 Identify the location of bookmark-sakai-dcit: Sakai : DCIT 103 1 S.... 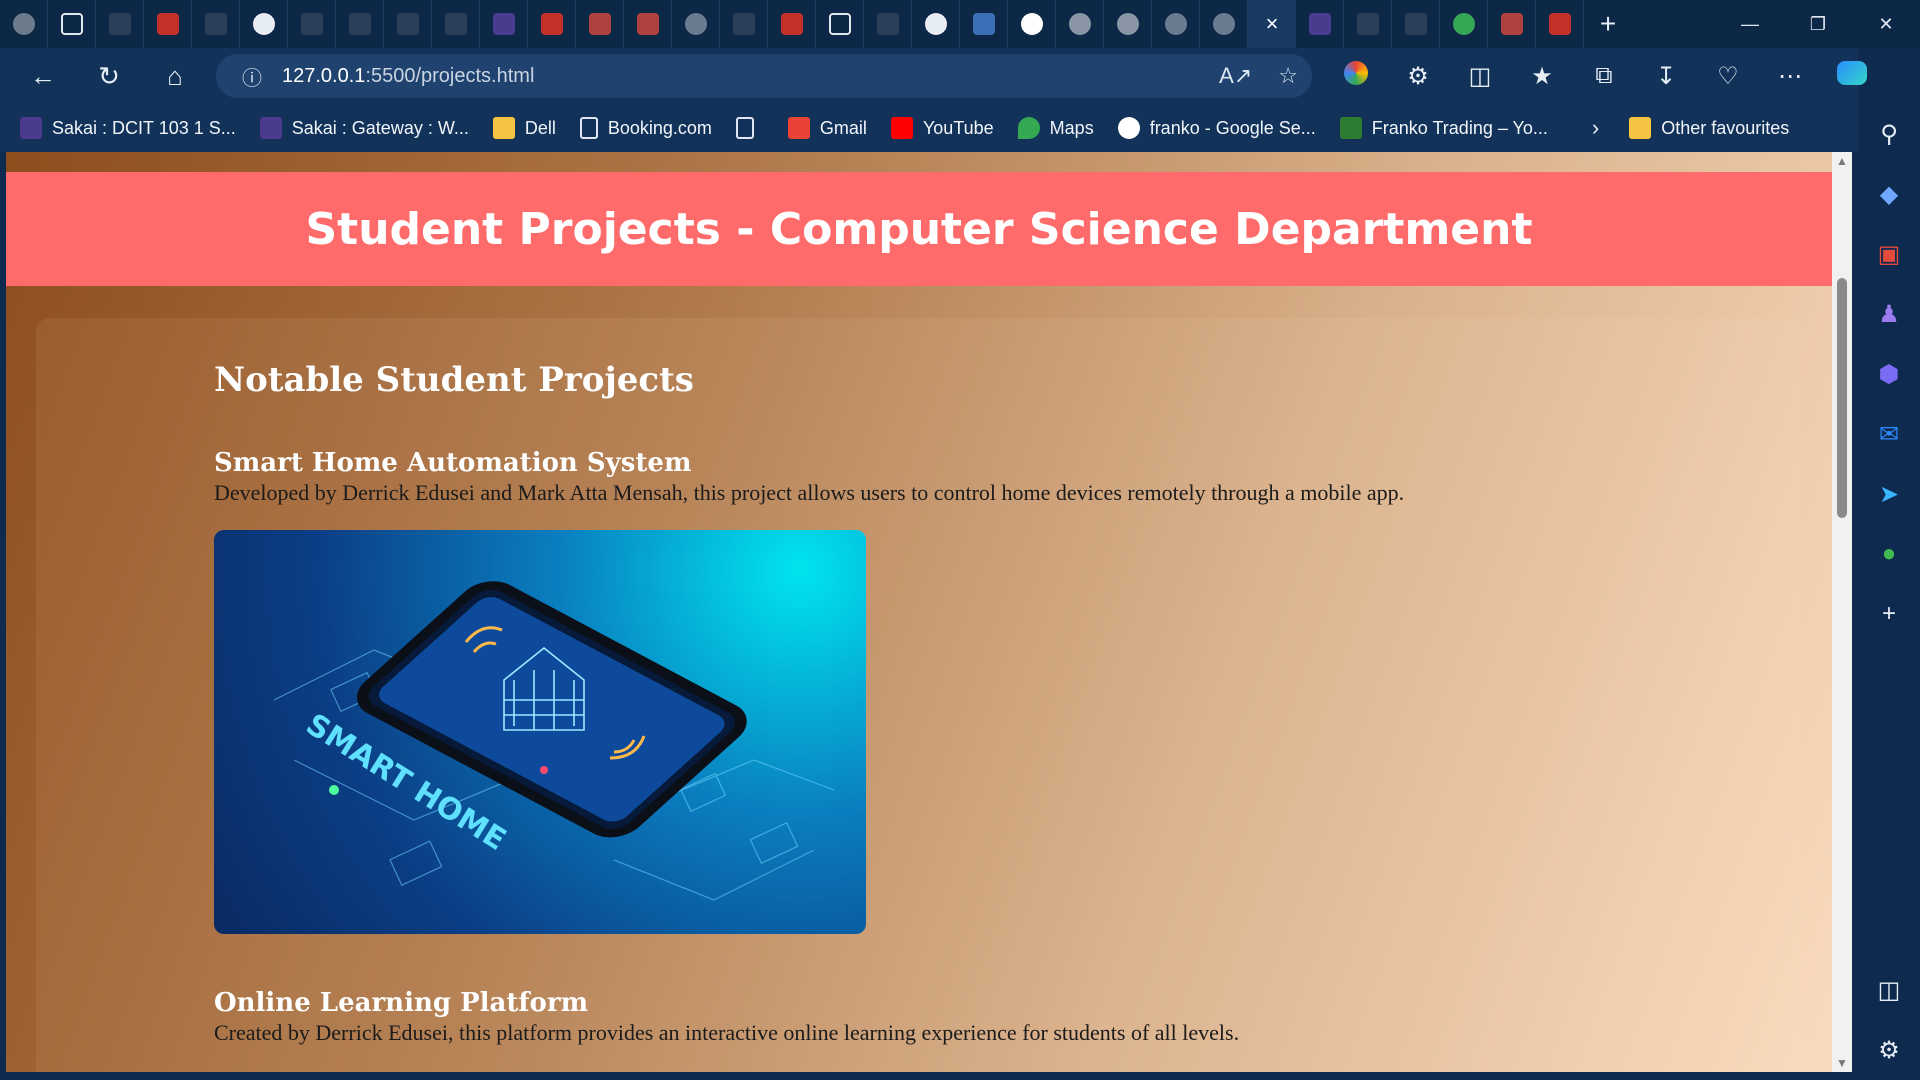
(128, 128).